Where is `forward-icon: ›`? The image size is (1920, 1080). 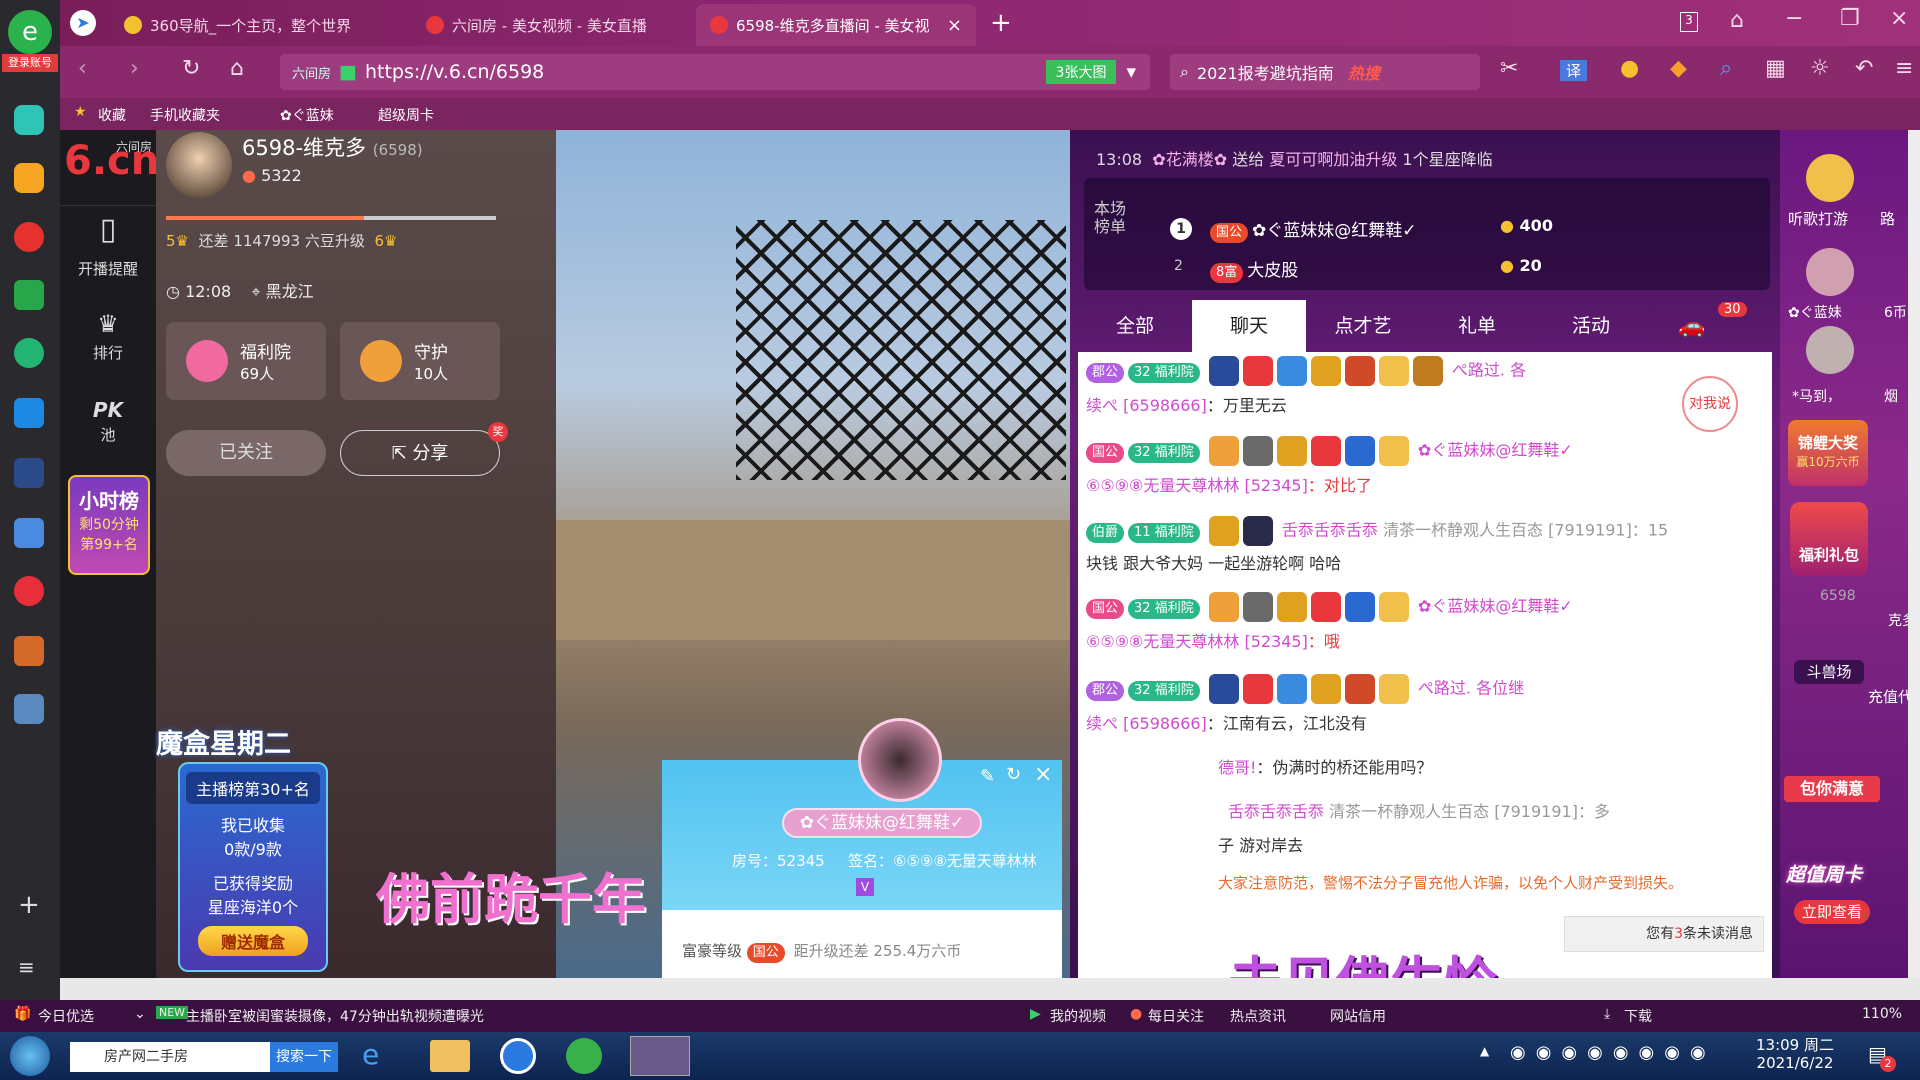 forward-icon: › is located at coordinates (134, 68).